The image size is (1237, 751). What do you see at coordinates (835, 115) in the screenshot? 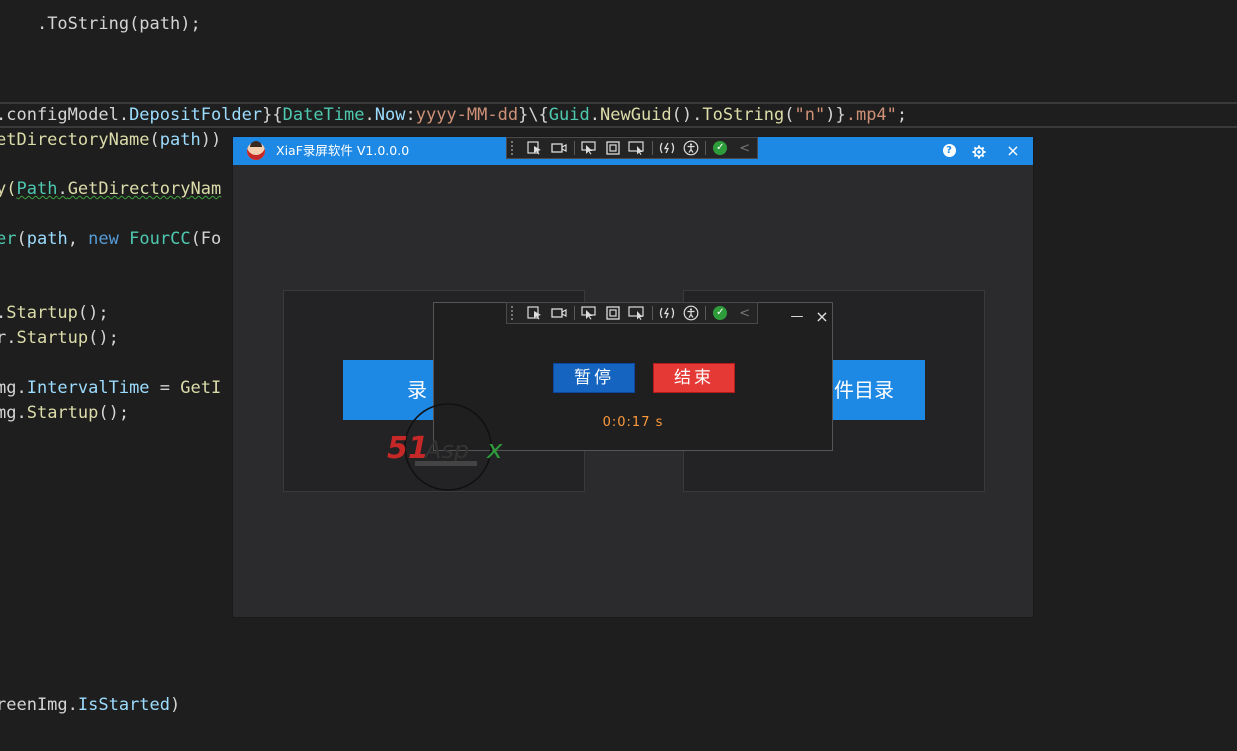
I see `code-token: )}` at bounding box center [835, 115].